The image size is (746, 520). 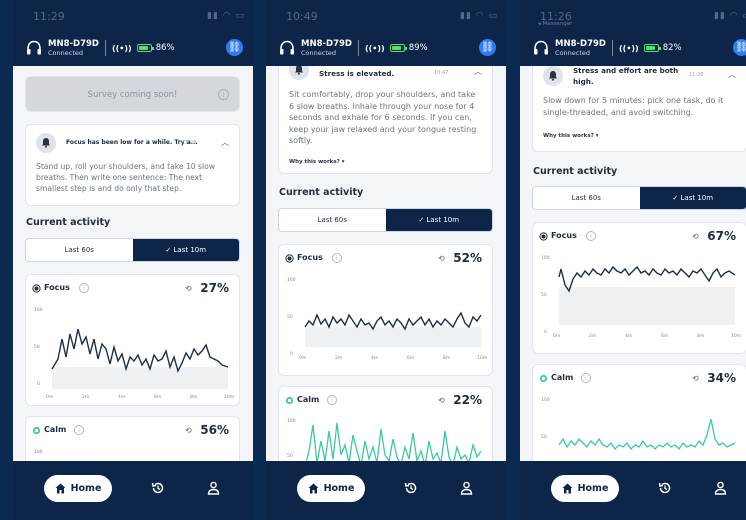 What do you see at coordinates (169, 250) in the screenshot?
I see `check-icon: ✓` at bounding box center [169, 250].